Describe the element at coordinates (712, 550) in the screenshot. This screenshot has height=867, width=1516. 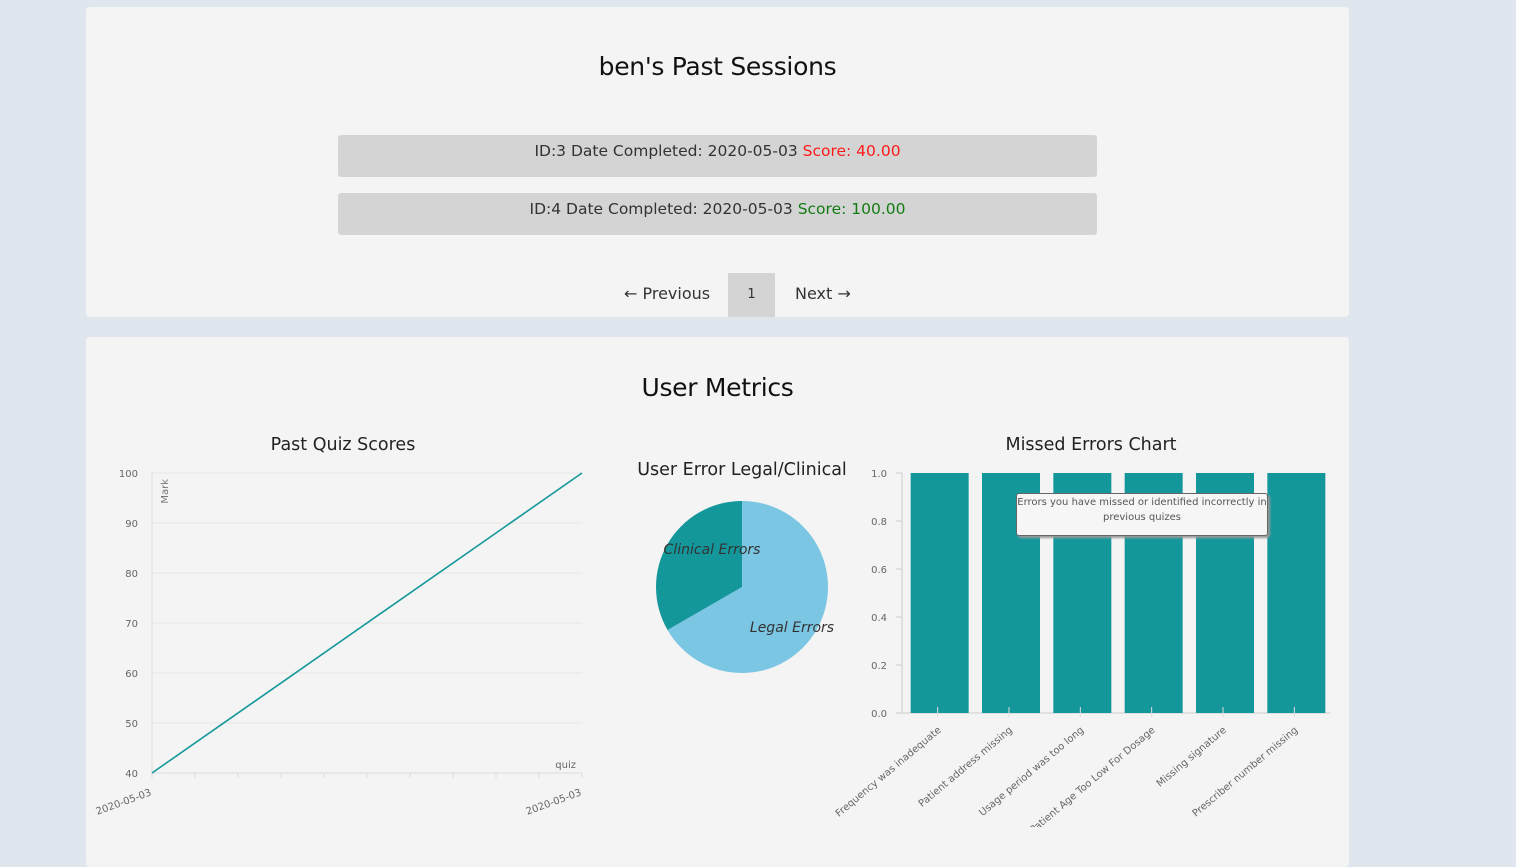
I see `pie-label: Clinical Errors` at that location.